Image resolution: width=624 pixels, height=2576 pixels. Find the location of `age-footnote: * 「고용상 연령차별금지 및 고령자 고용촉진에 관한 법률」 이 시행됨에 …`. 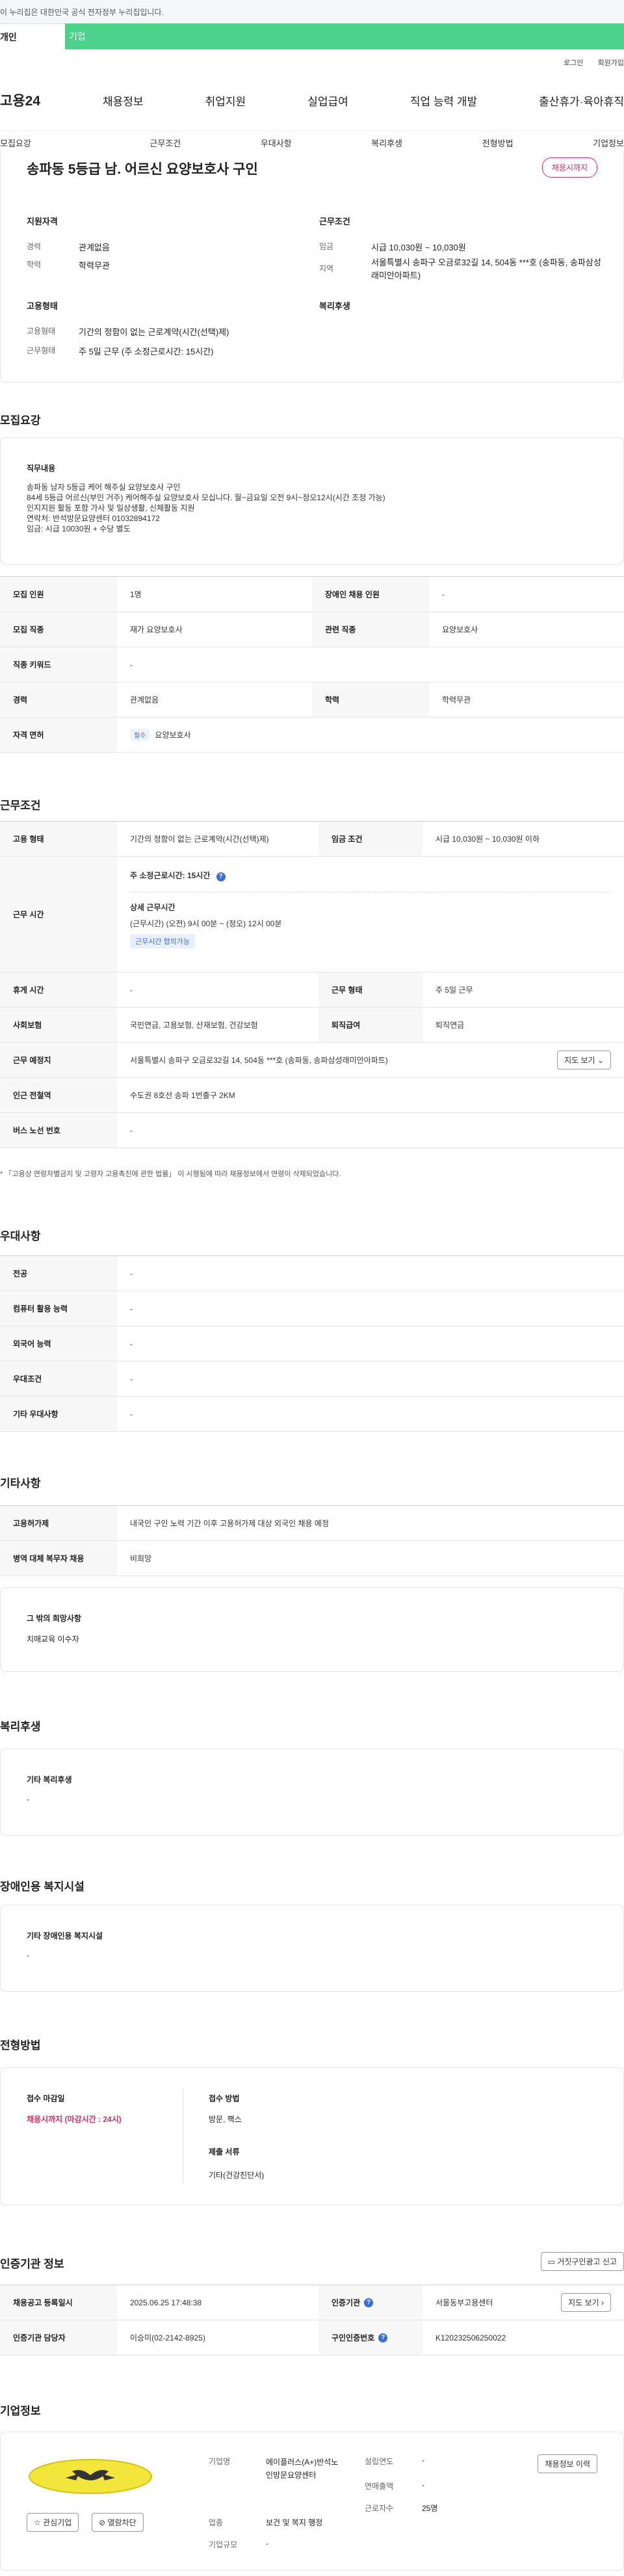

age-footnote: * 「고용상 연령차별금지 및 고령자 고용촉진에 관한 법률」 이 시행됨에 … is located at coordinates (171, 1174).